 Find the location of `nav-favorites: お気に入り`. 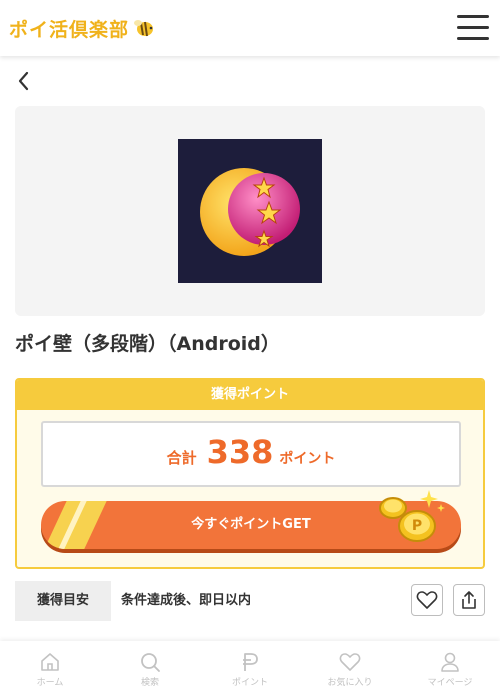

nav-favorites: お気に入り is located at coordinates (350, 670).